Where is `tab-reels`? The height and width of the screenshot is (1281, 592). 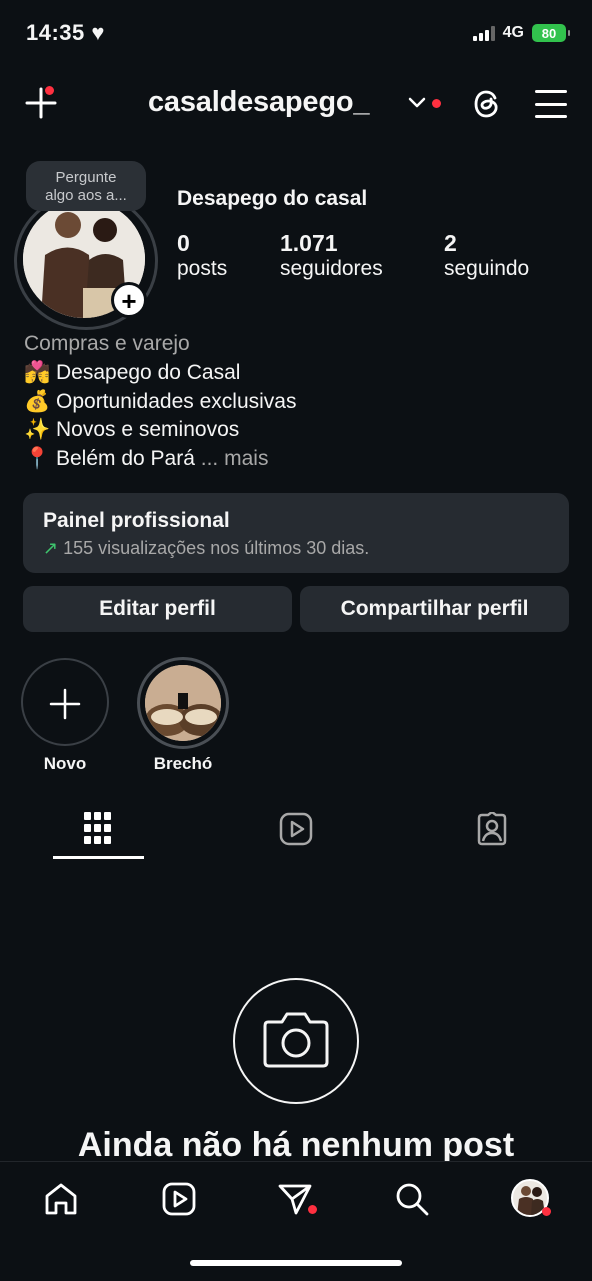
tab-reels is located at coordinates (296, 831).